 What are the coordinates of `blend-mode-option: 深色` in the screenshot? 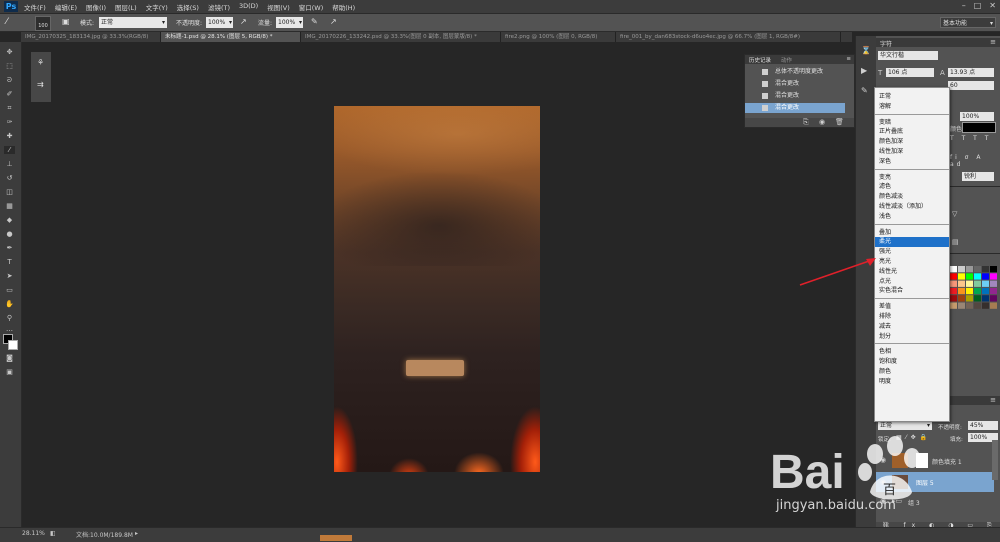 It's located at (885, 161).